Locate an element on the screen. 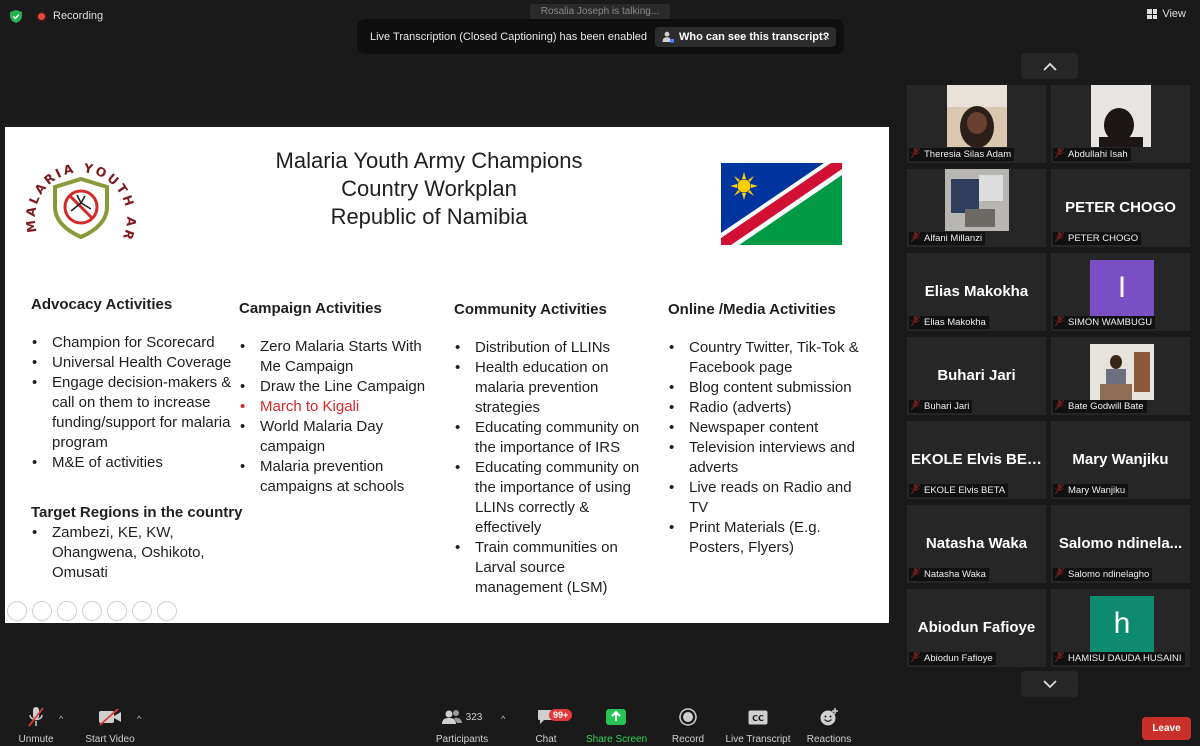  participants-button: 323 Participants is located at coordinates (462, 724).